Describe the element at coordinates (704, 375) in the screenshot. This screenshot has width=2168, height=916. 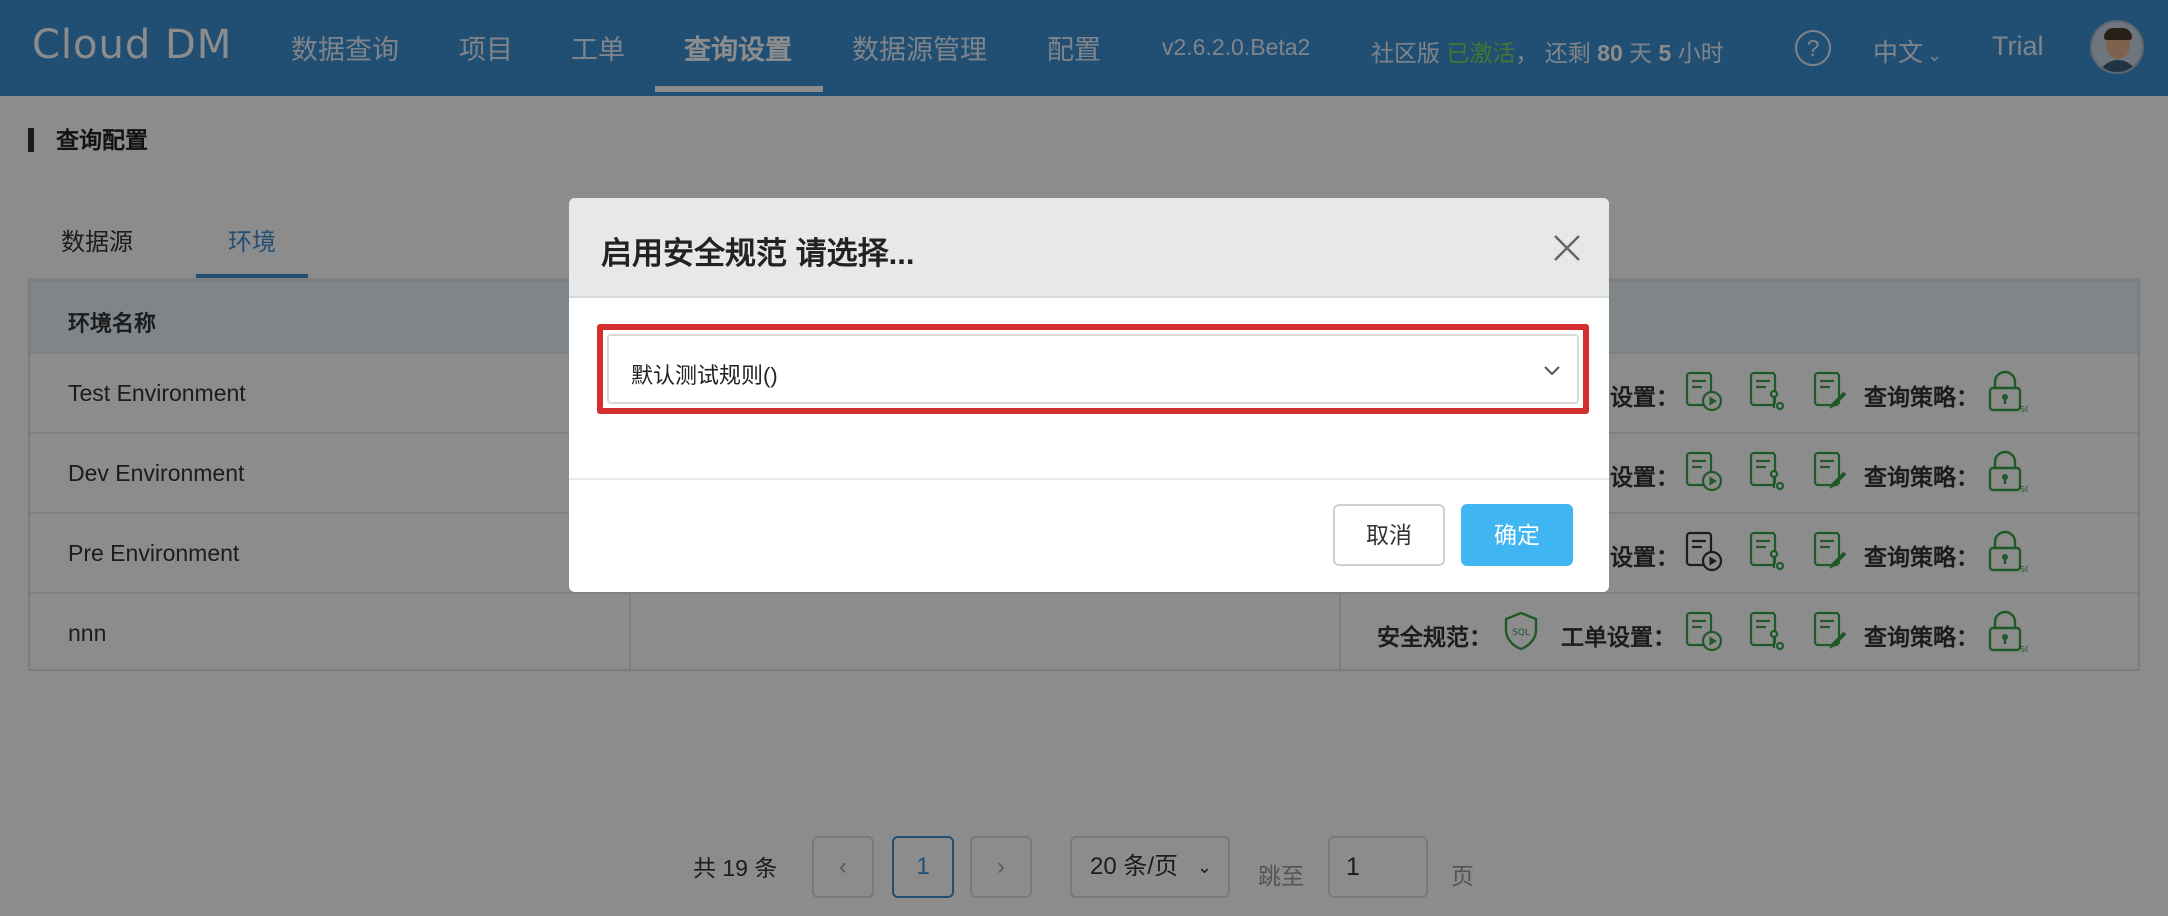
I see `select-value: 默认测试规则()` at that location.